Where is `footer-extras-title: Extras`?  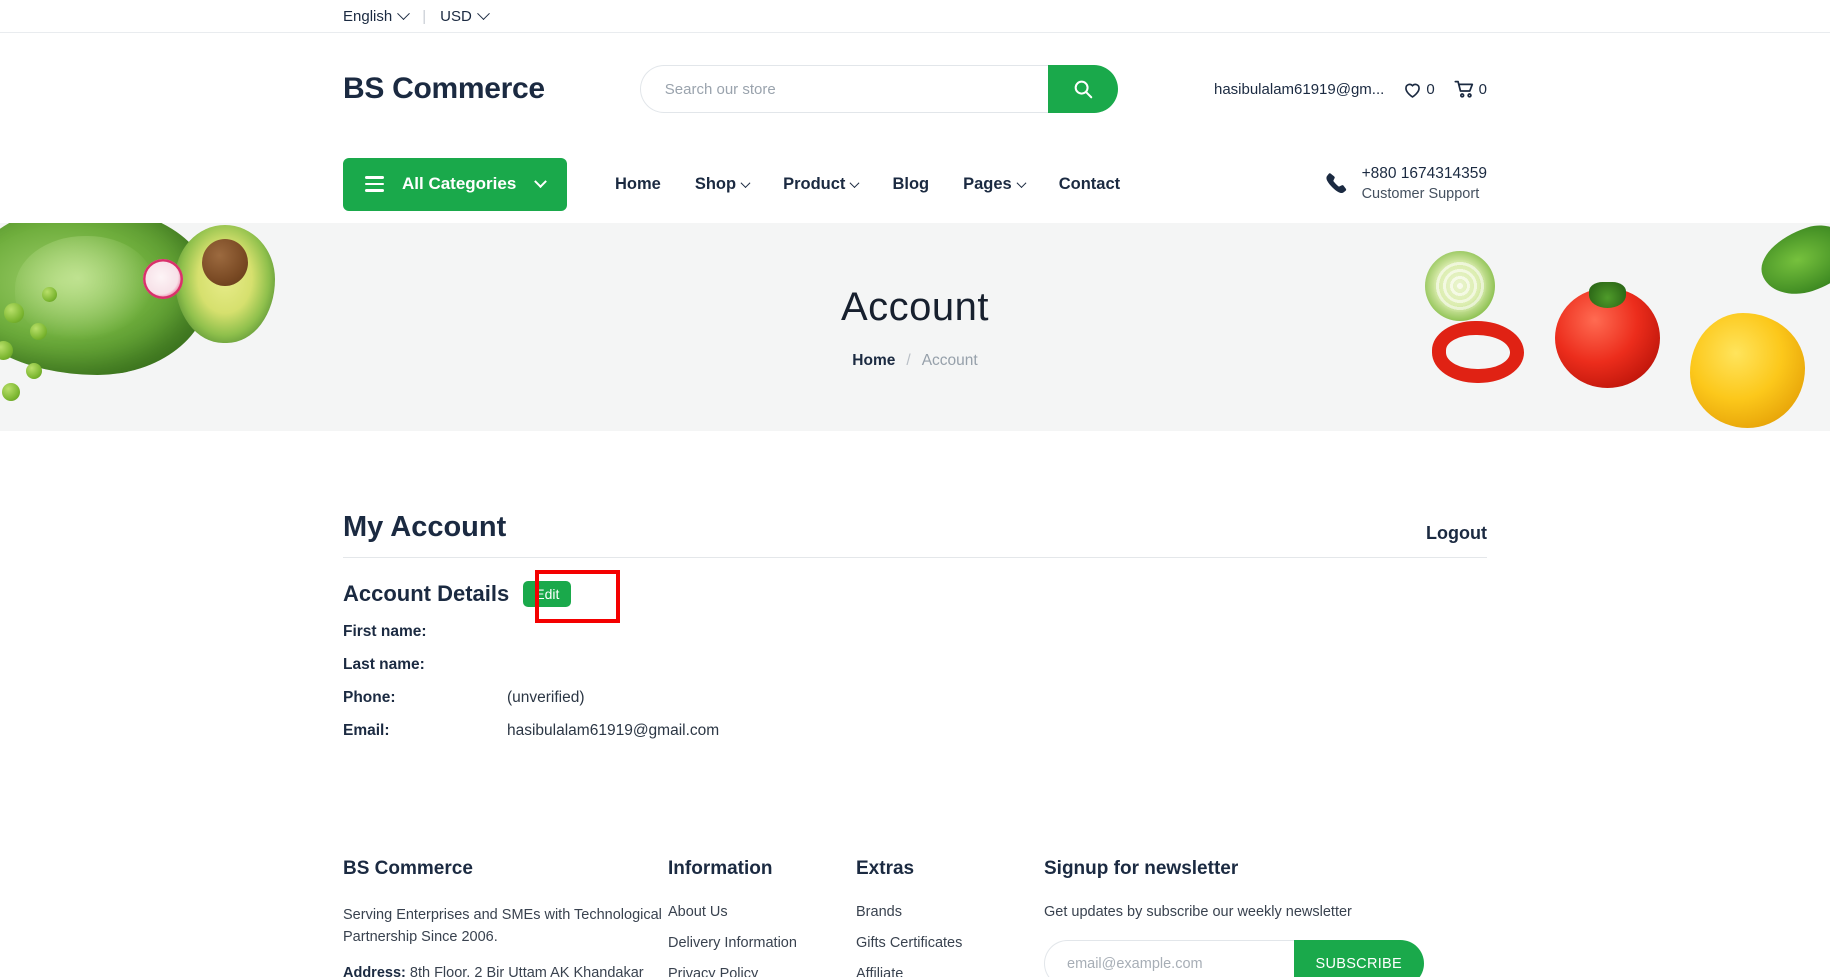
footer-extras-title: Extras is located at coordinates (885, 868).